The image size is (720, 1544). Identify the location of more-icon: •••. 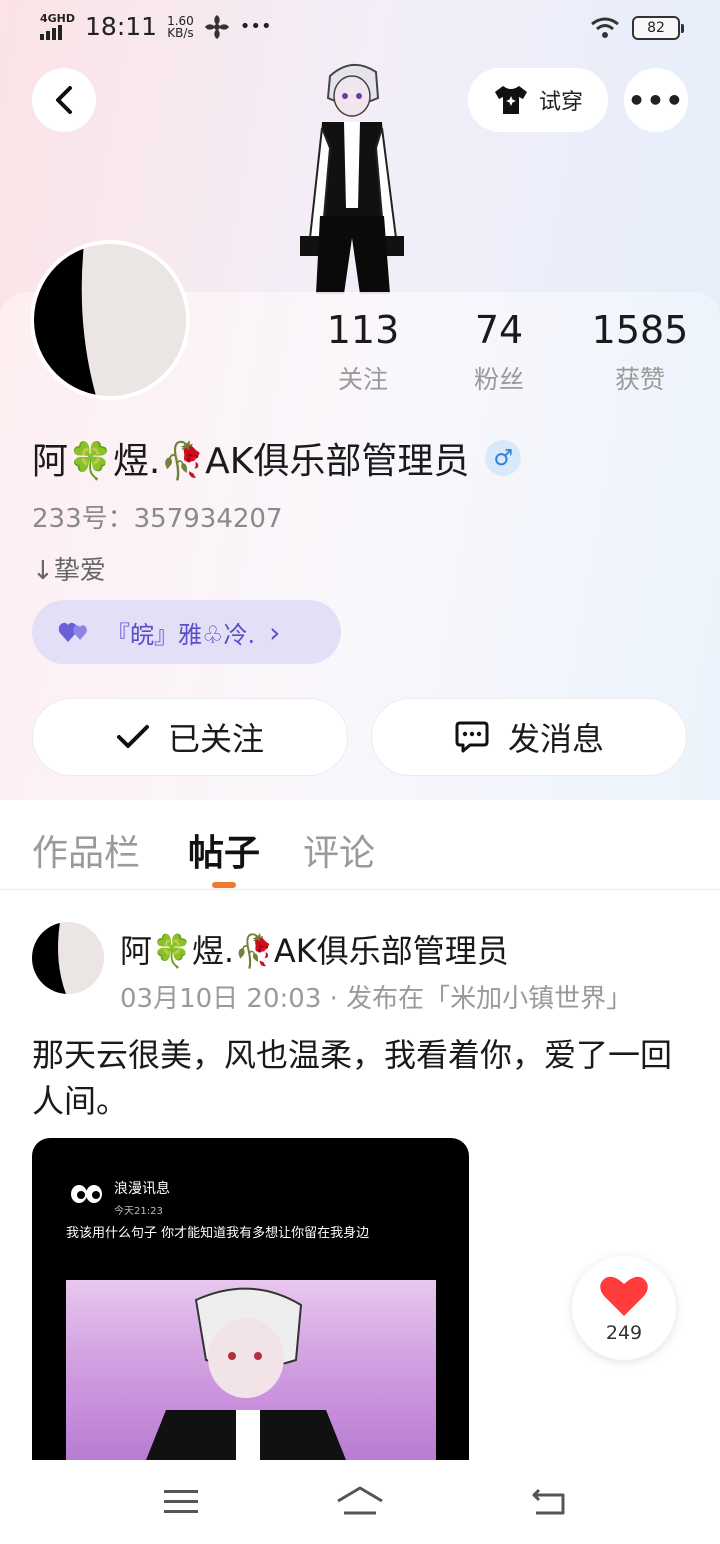
(656, 100).